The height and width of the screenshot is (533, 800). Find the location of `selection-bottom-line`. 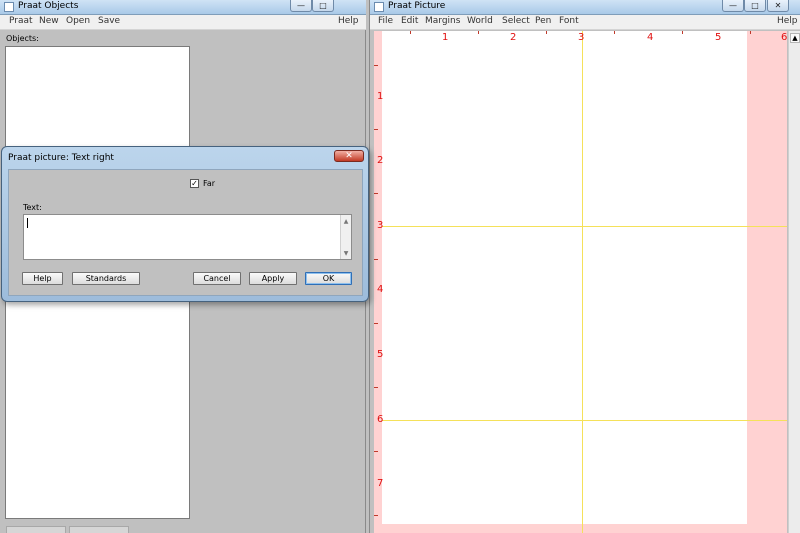

selection-bottom-line is located at coordinates (584, 420).